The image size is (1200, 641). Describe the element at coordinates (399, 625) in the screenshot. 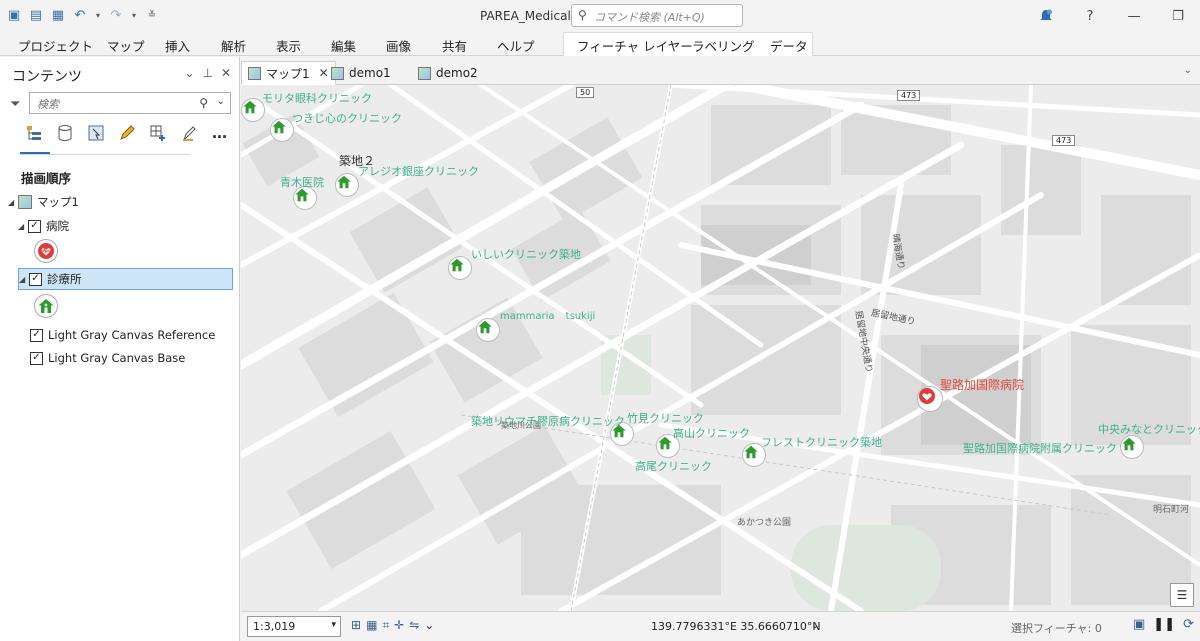

I see `crosshair-icon: ✛` at that location.